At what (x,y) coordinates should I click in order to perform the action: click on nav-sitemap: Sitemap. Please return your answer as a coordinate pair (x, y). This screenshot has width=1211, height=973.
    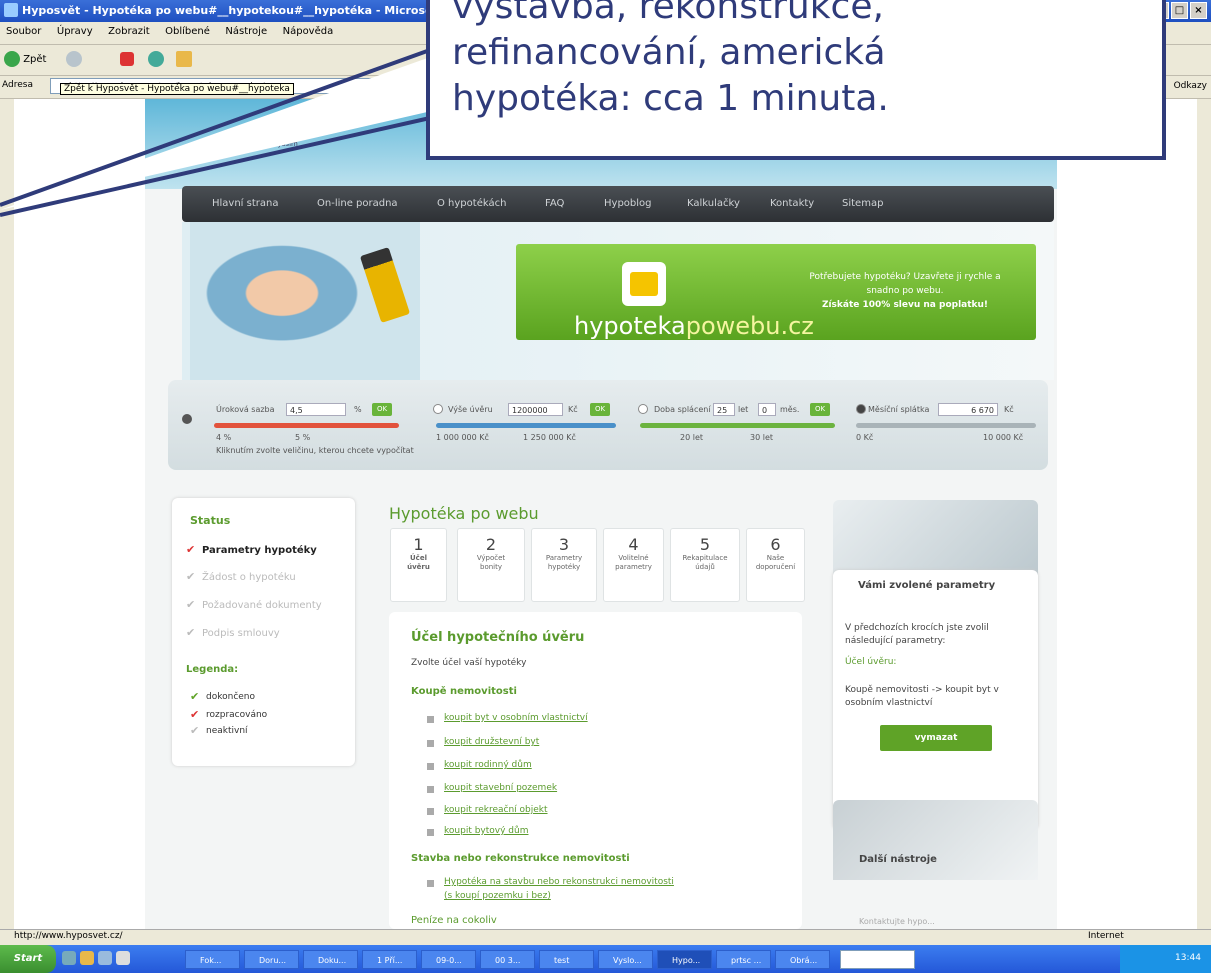
    Looking at the image, I should click on (862, 203).